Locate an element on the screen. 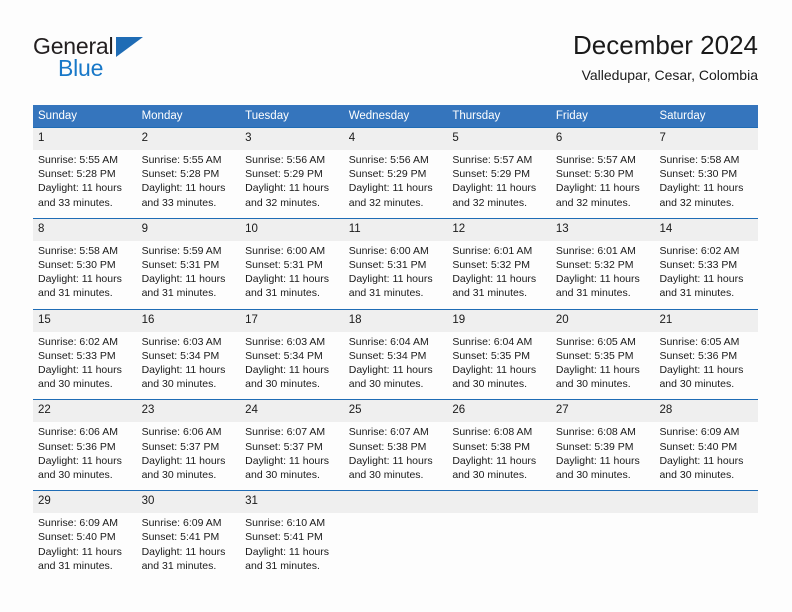 Image resolution: width=792 pixels, height=612 pixels. day-number: 25 is located at coordinates (396, 411).